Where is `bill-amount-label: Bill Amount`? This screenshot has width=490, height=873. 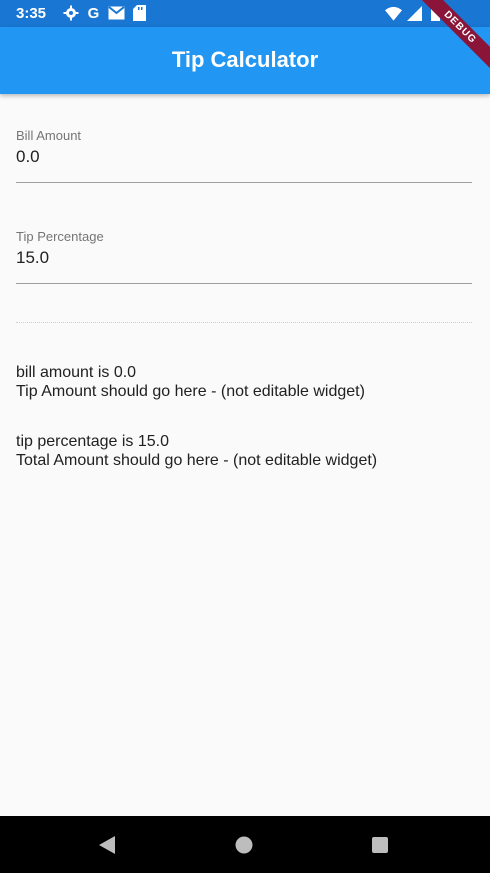
bill-amount-label: Bill Amount is located at coordinates (49, 135).